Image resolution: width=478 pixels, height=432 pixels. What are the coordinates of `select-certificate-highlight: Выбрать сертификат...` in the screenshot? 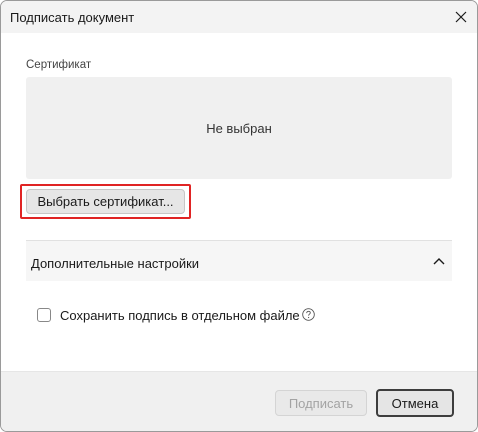 It's located at (105, 201).